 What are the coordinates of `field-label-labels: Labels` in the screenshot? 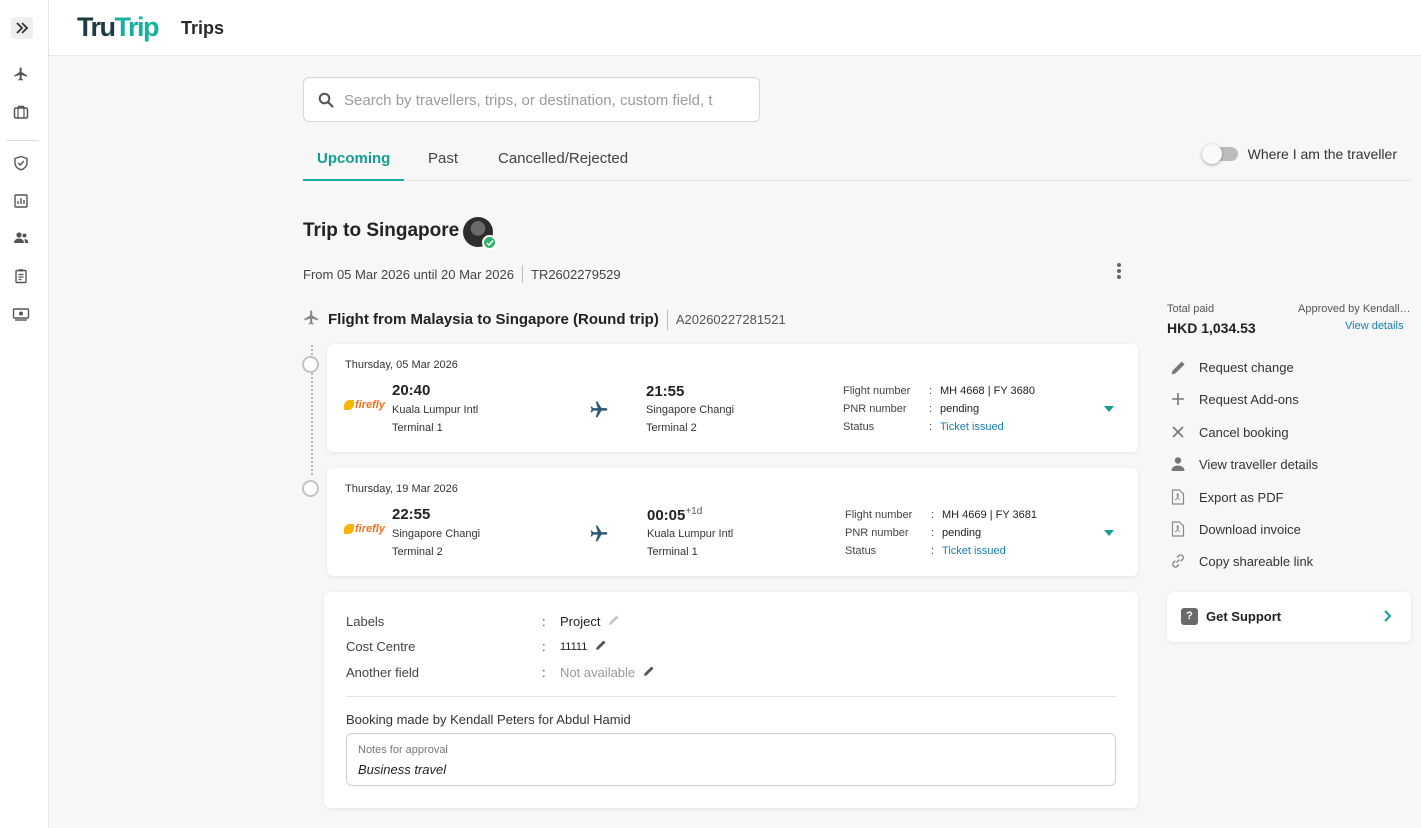 It's located at (365, 621).